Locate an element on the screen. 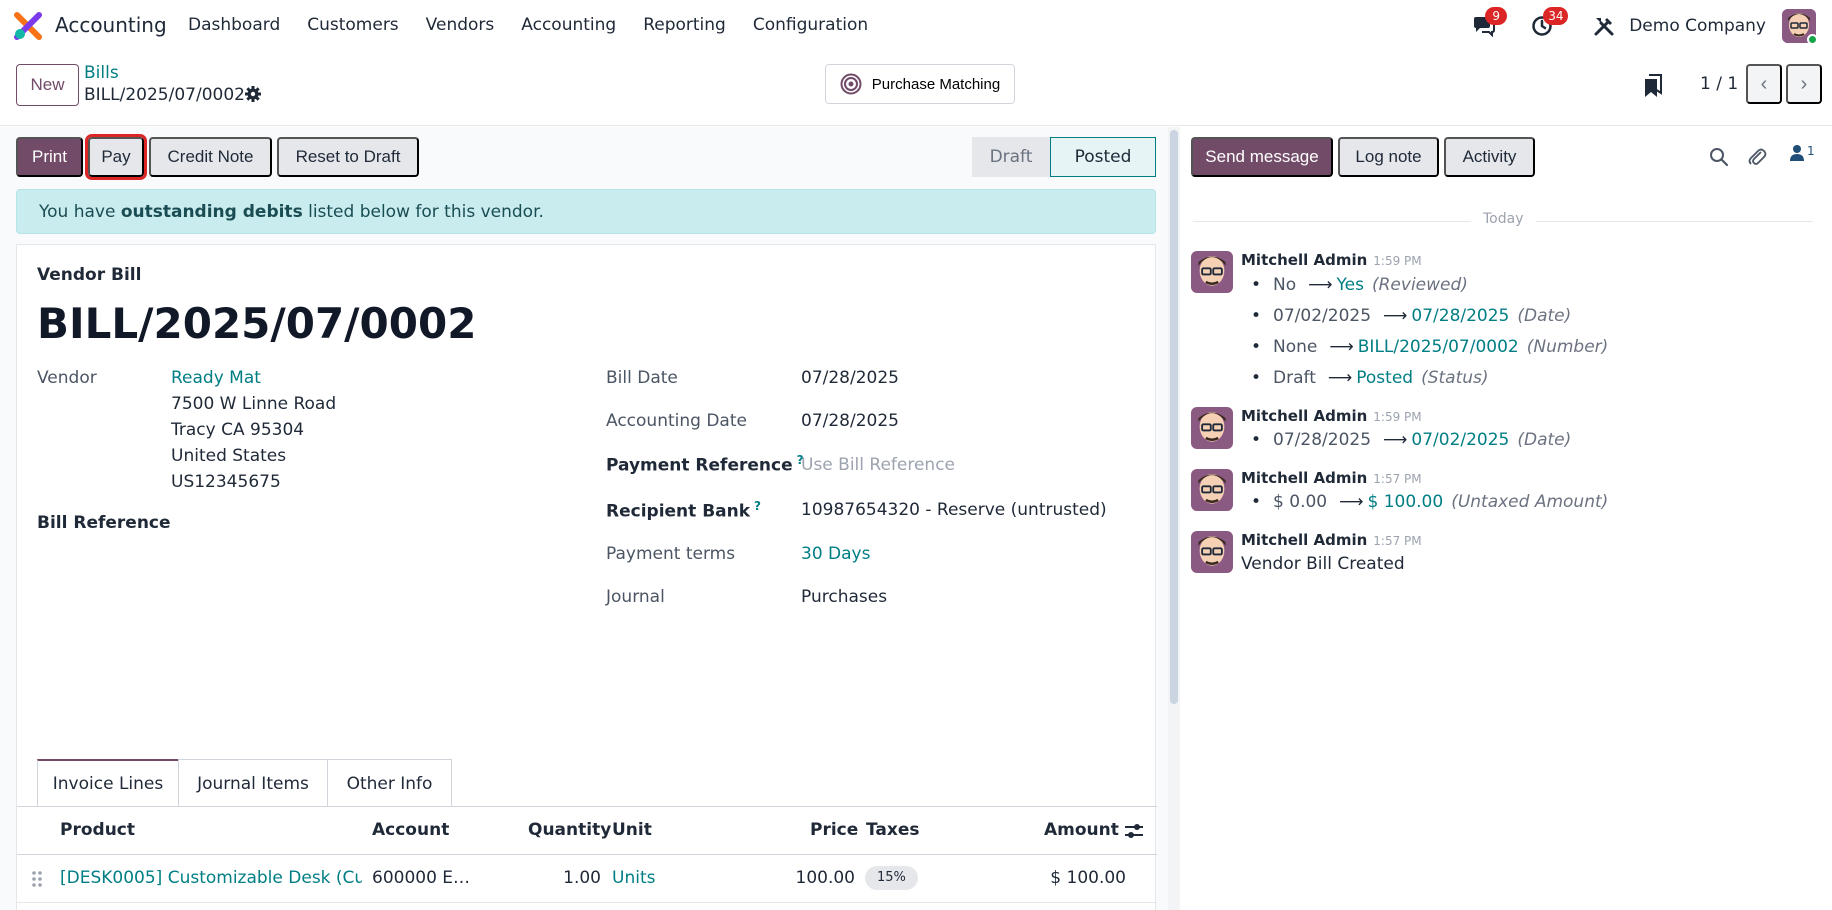 This screenshot has height=910, width=1832. accounting-date-field: 07/28/2025 is located at coordinates (850, 421).